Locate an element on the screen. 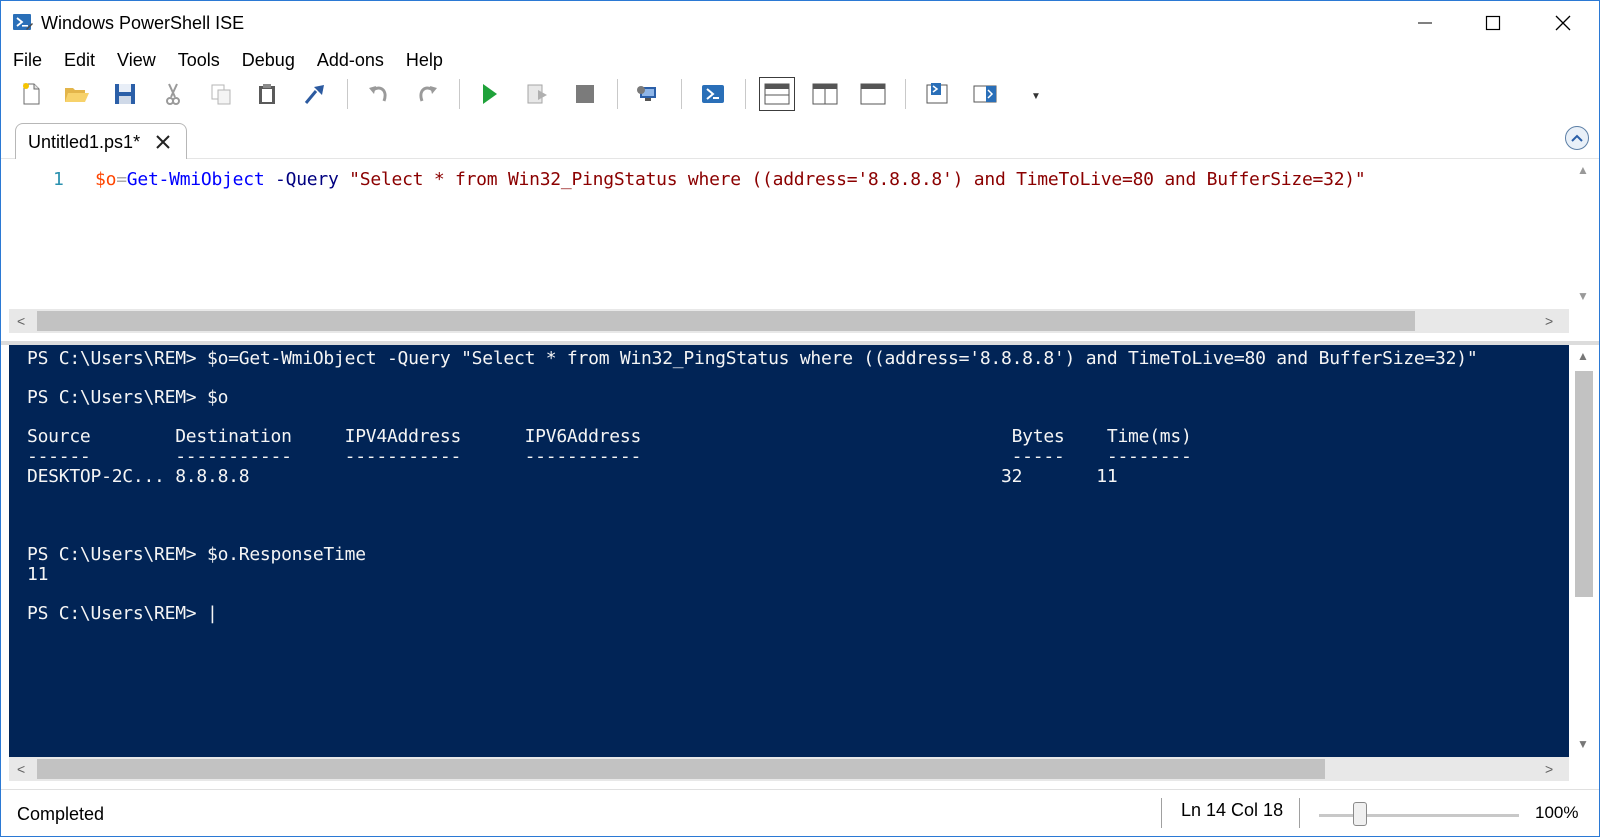  show-command-window-button is located at coordinates (937, 94).